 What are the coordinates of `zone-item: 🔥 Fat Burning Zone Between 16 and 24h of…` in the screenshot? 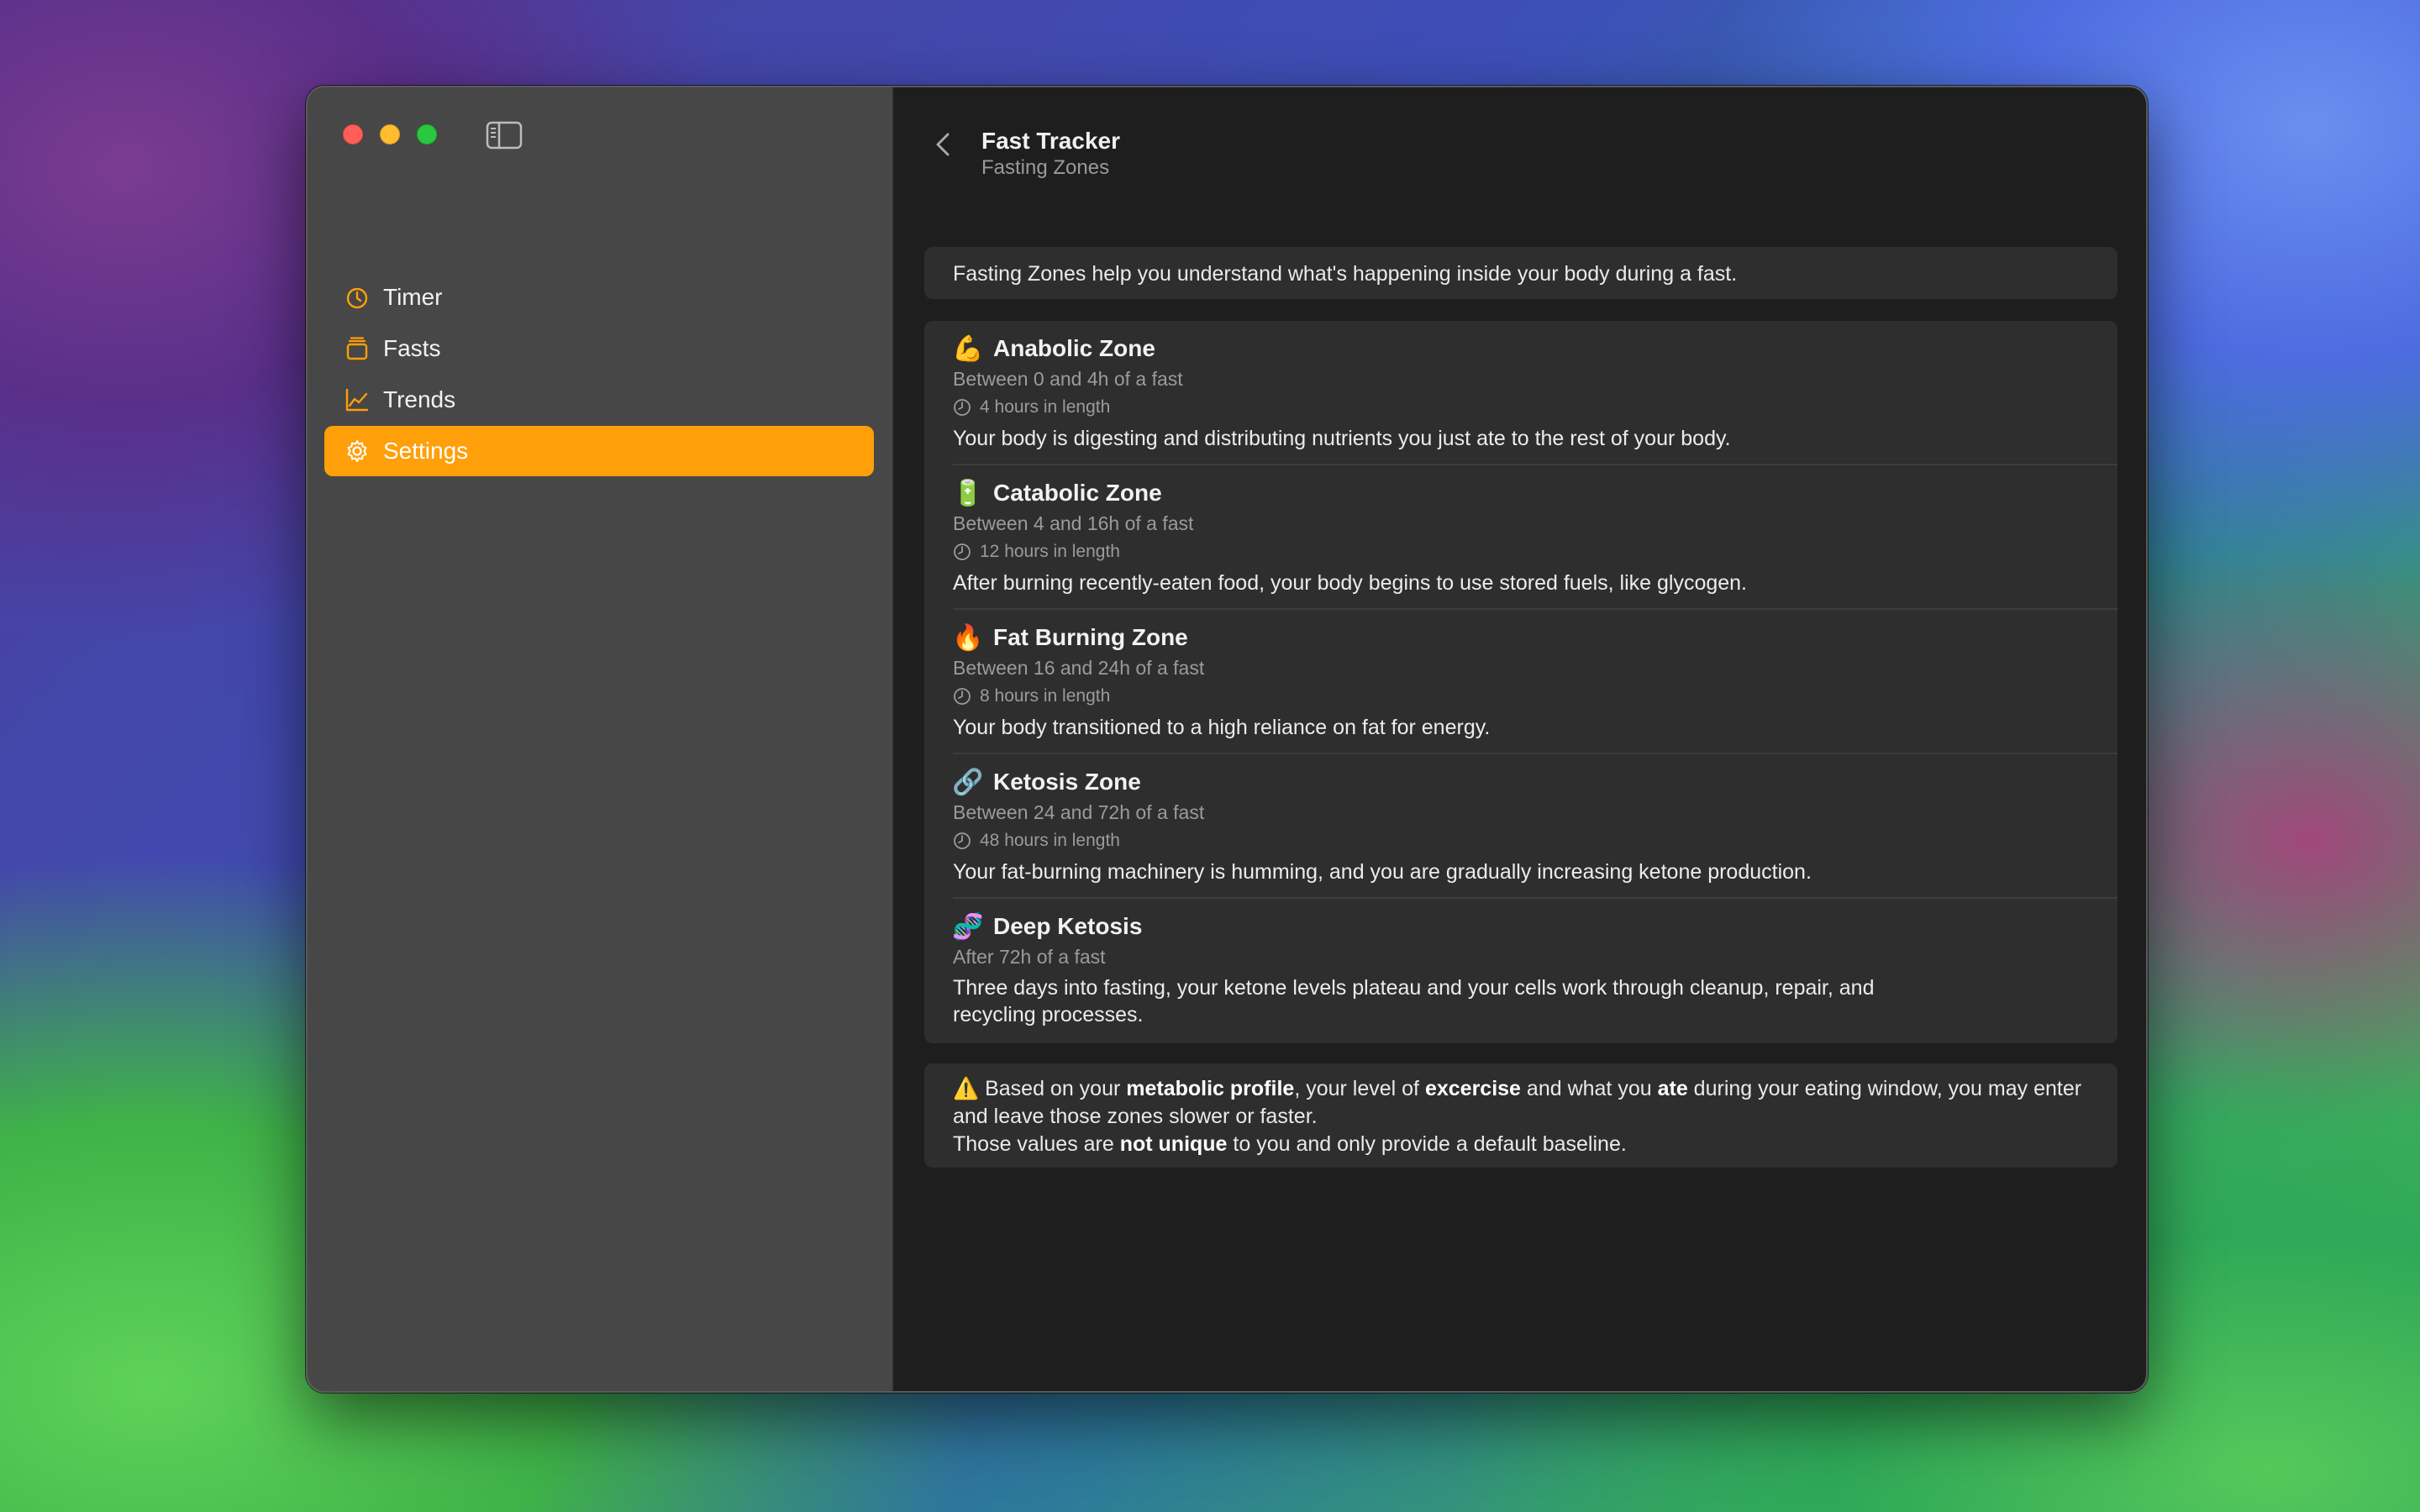 It's located at (1535, 682).